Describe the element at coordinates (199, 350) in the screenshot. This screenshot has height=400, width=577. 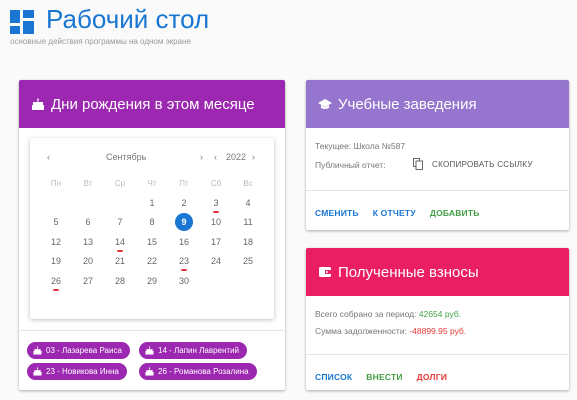
I see `birthday-chip-label: 14 - Лапин Лаврентий` at that location.